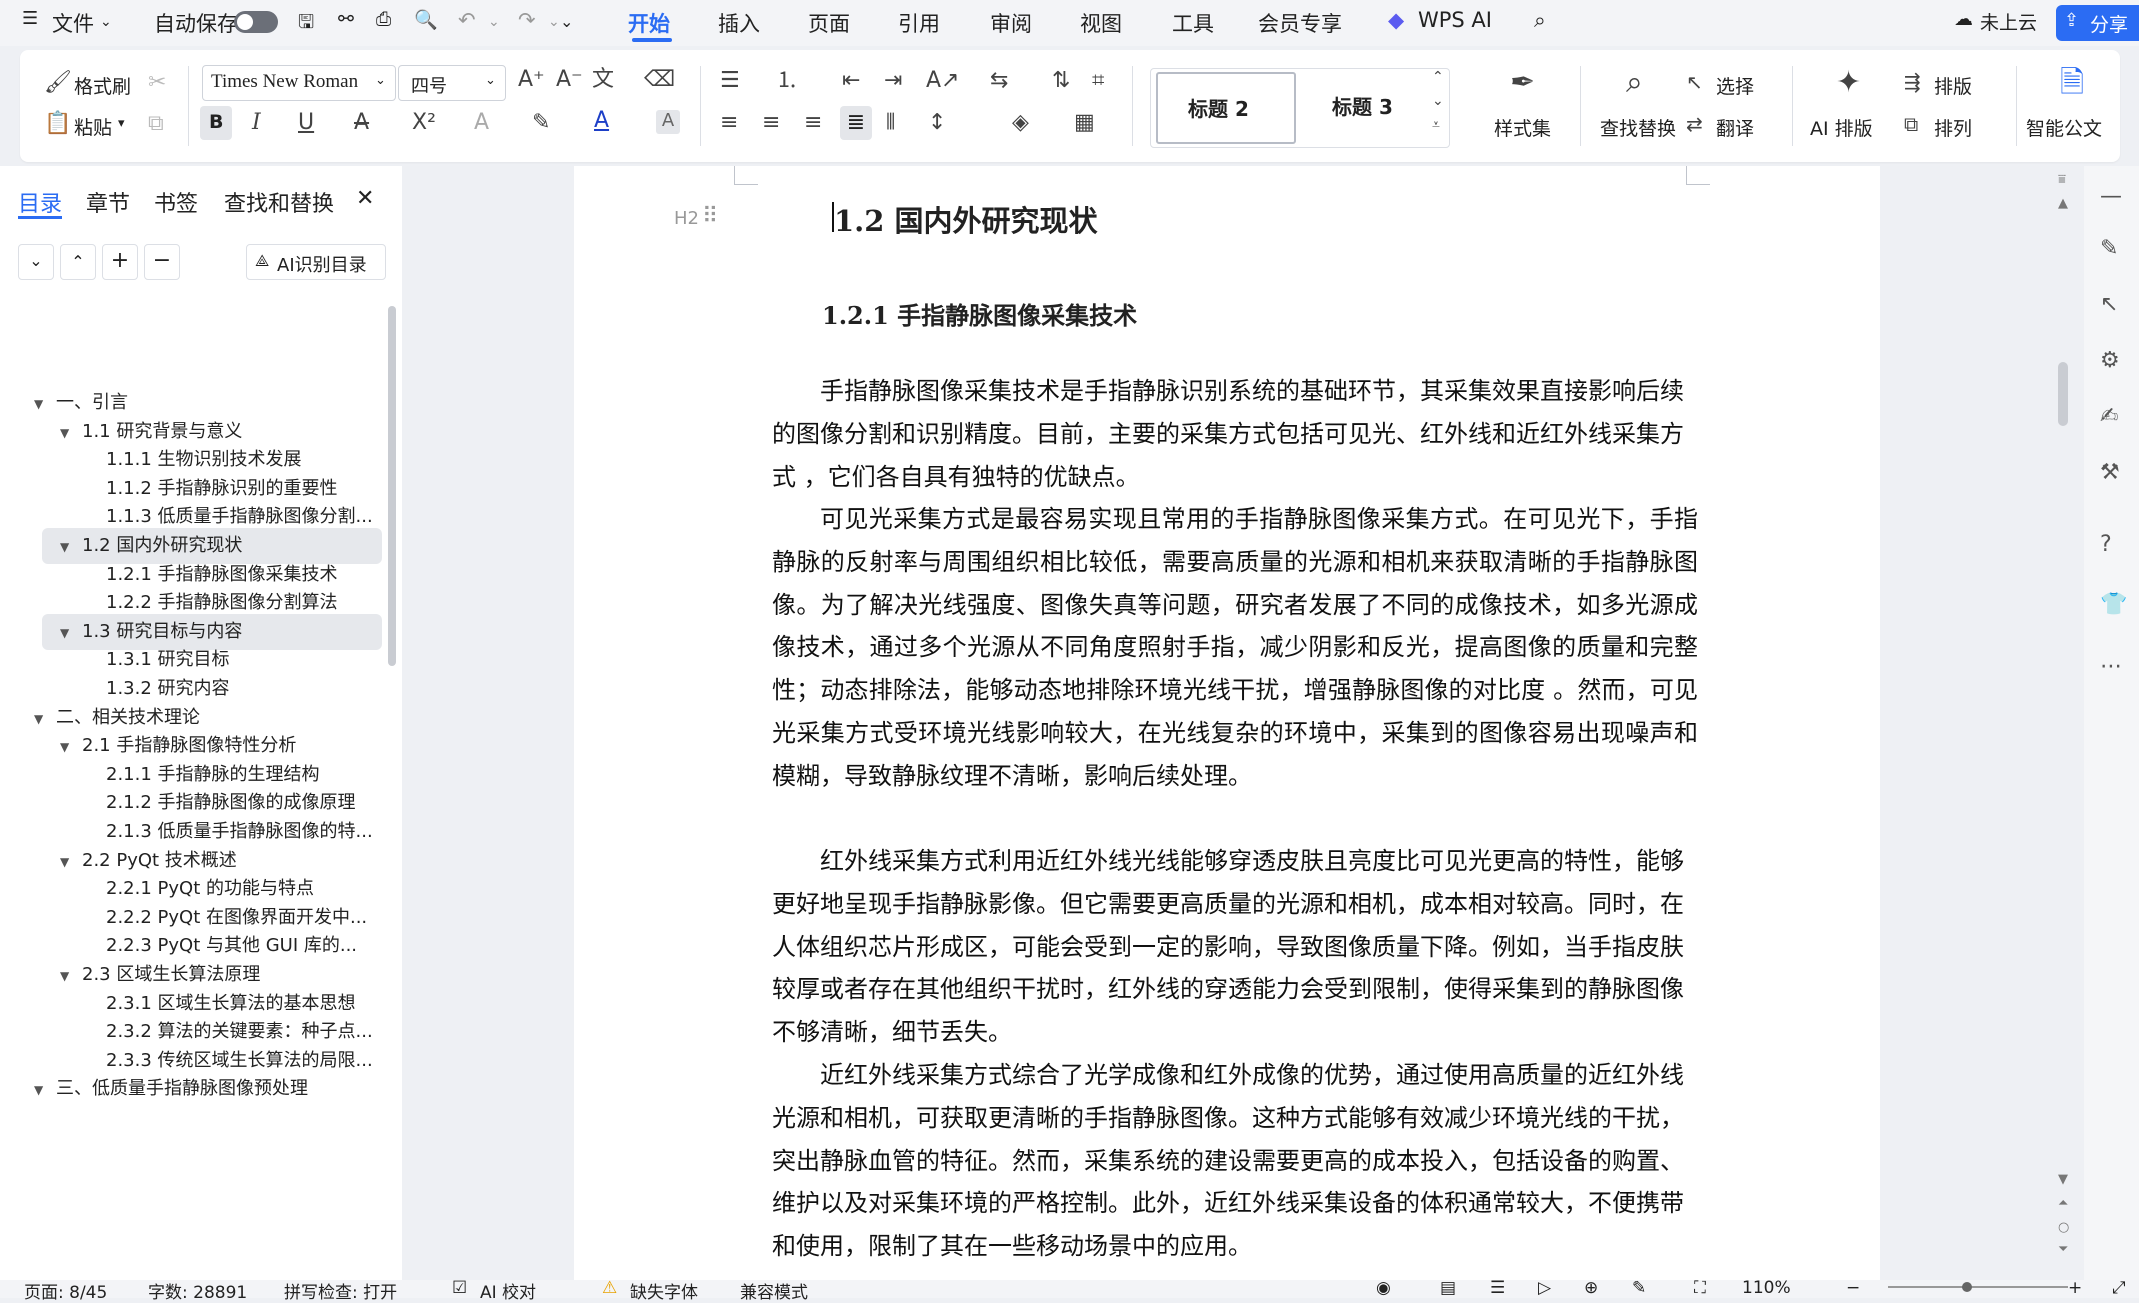 The height and width of the screenshot is (1303, 2139). Describe the element at coordinates (2008, 21) in the screenshot. I see `cloud-status: 未上云` at that location.